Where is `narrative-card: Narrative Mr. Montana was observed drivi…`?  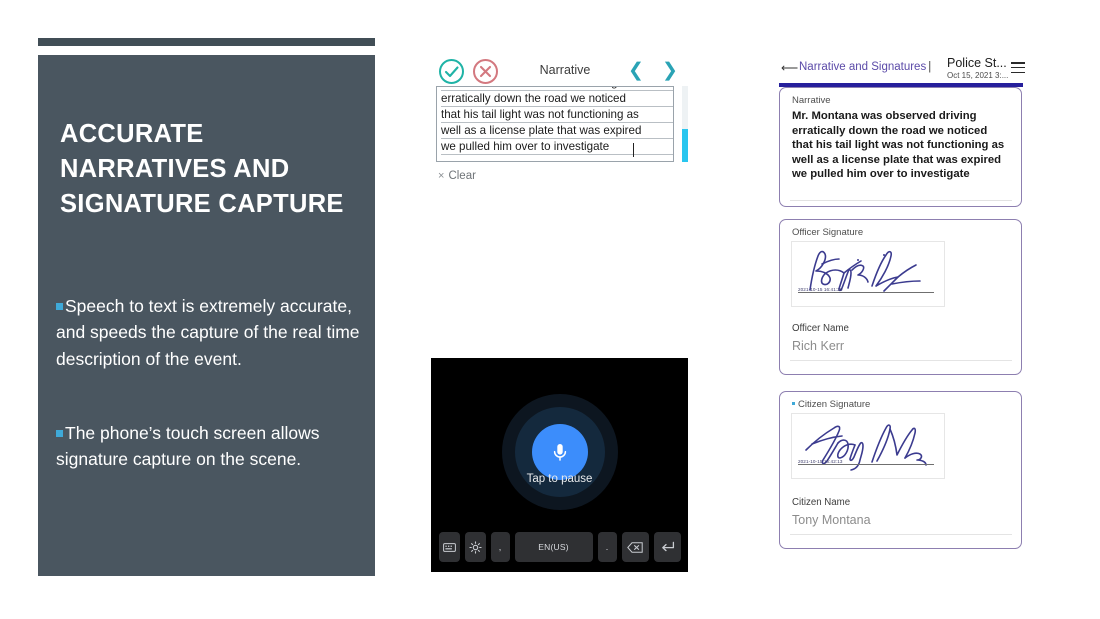 narrative-card: Narrative Mr. Montana was observed drivi… is located at coordinates (900, 147).